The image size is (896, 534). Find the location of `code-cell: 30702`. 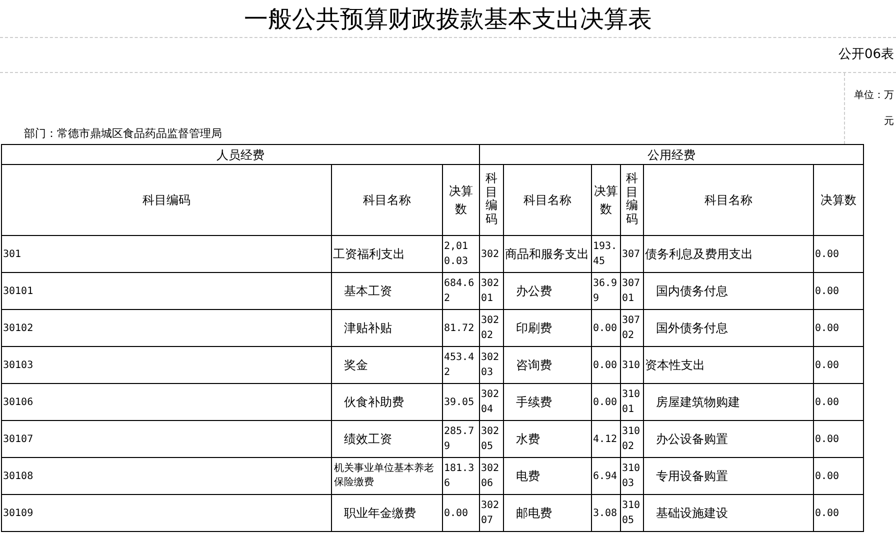

code-cell: 30702 is located at coordinates (632, 328).